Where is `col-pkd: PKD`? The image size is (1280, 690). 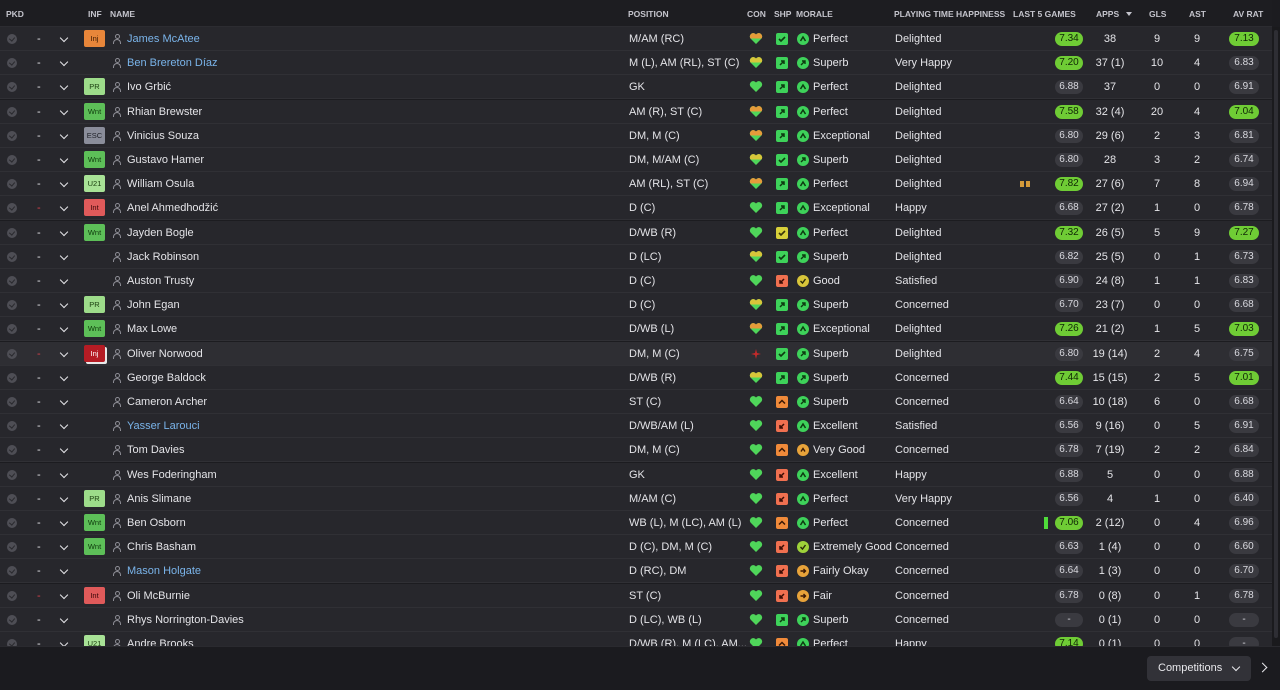
col-pkd: PKD is located at coordinates (15, 13).